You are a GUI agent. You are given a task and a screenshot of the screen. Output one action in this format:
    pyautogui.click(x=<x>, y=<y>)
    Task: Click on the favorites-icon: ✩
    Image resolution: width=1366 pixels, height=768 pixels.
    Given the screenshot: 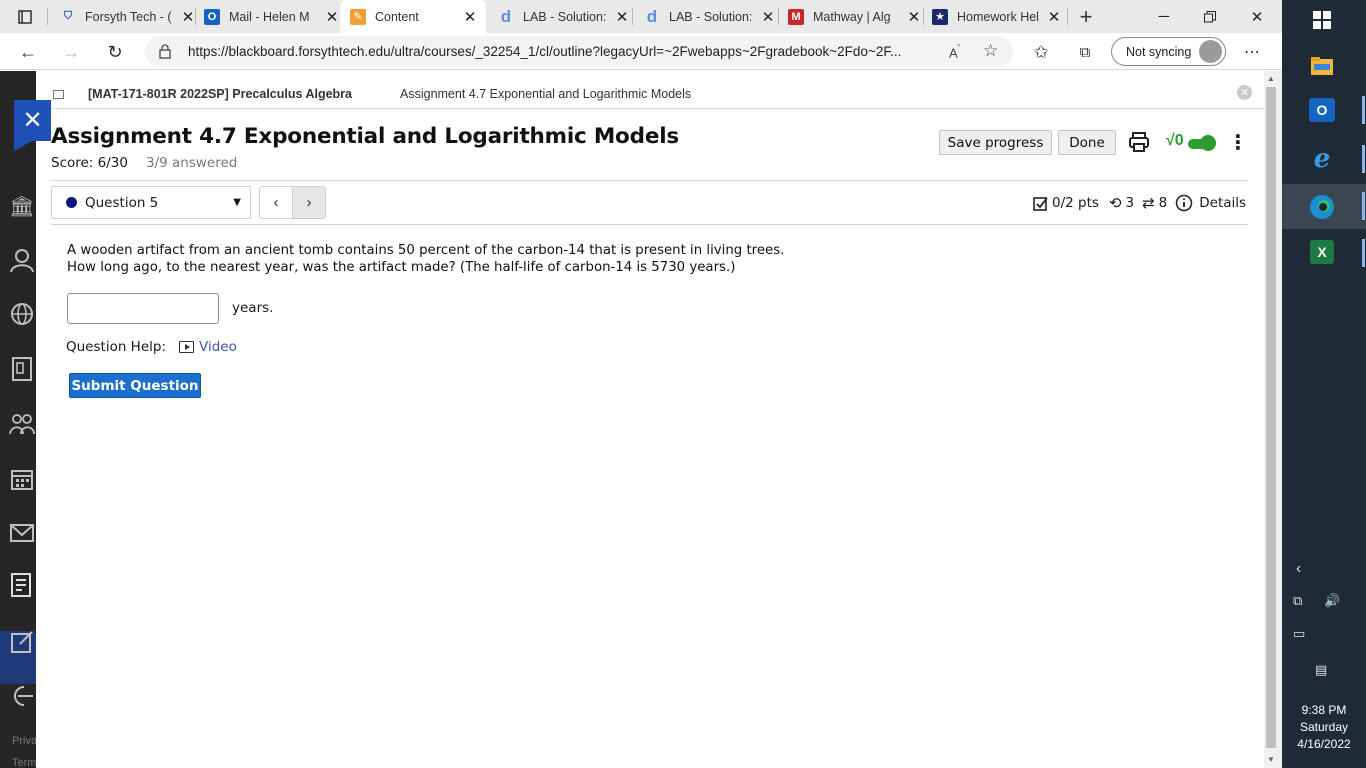 What is the action you would take?
    pyautogui.click(x=1041, y=51)
    